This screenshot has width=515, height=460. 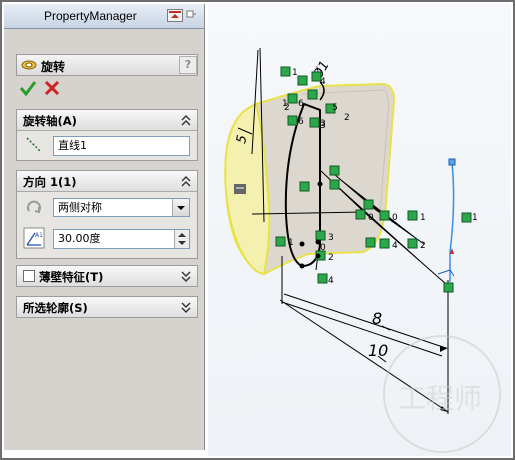 What do you see at coordinates (188, 65) in the screenshot?
I see `help-button: ?` at bounding box center [188, 65].